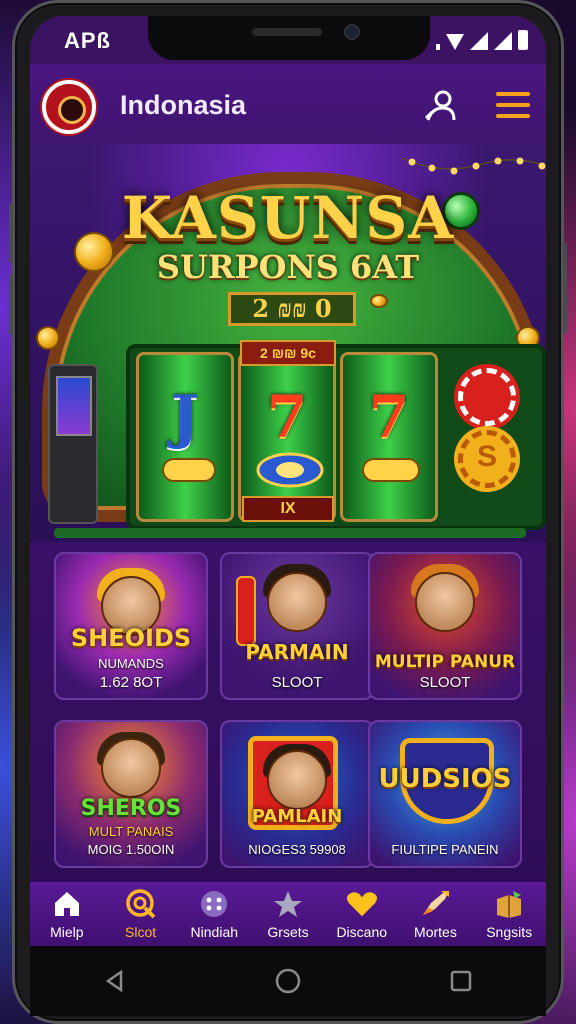  I want to click on game-meta: 1.62 8OT, so click(131, 682).